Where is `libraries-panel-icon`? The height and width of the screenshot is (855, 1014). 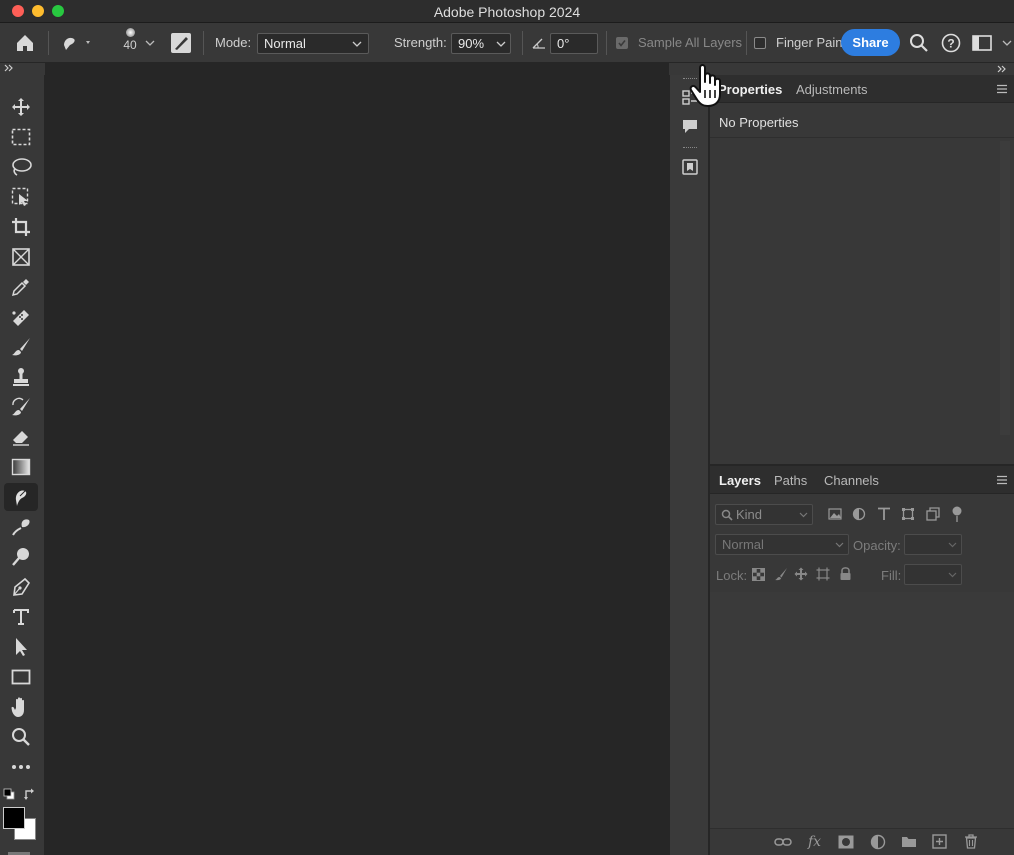 libraries-panel-icon is located at coordinates (690, 167).